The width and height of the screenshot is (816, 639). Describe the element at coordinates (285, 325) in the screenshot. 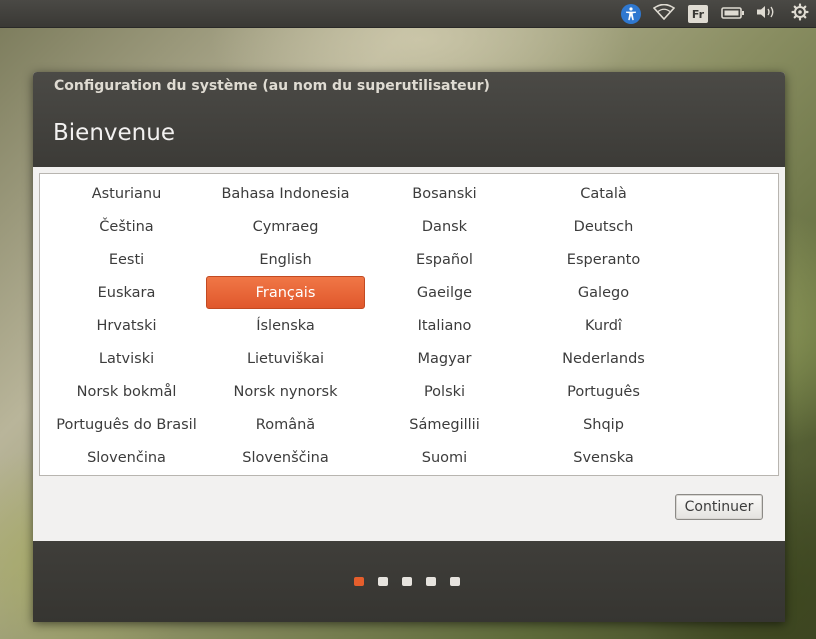

I see `language-item: Íslenska` at that location.